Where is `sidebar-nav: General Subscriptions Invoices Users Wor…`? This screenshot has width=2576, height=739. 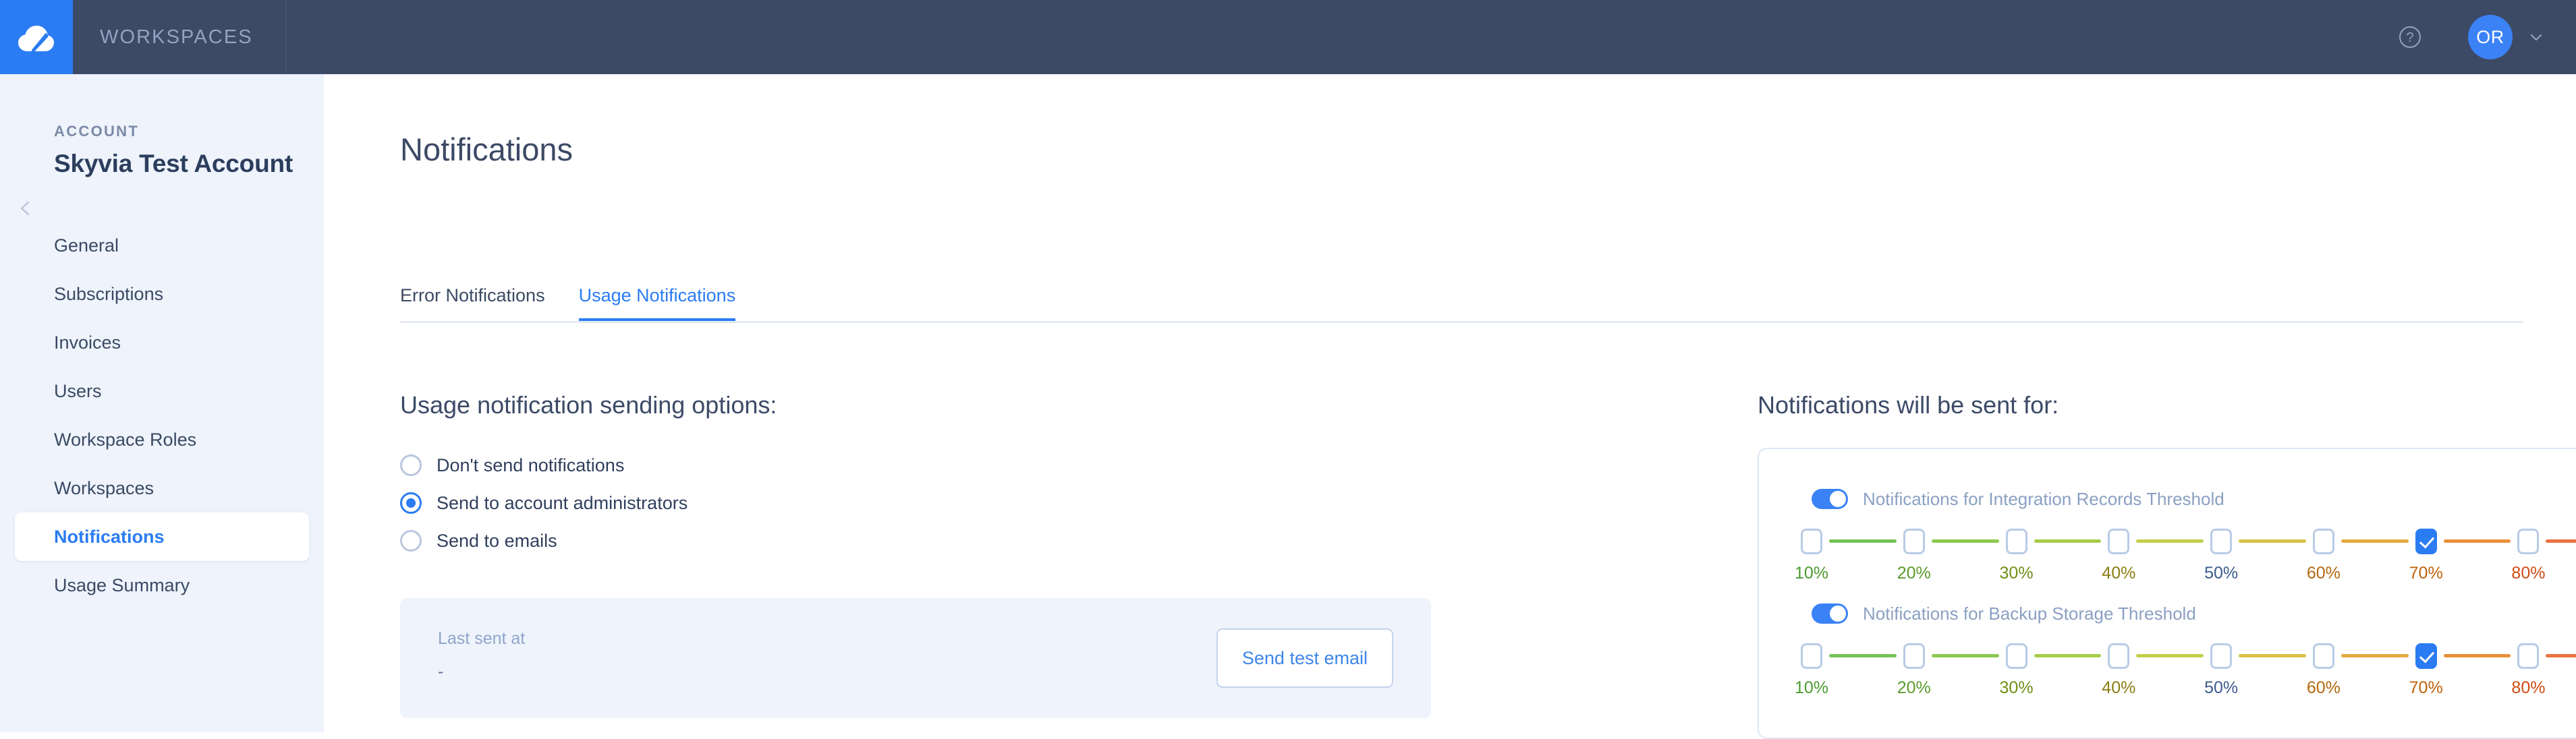 sidebar-nav: General Subscriptions Invoices Users Wor… is located at coordinates (162, 415).